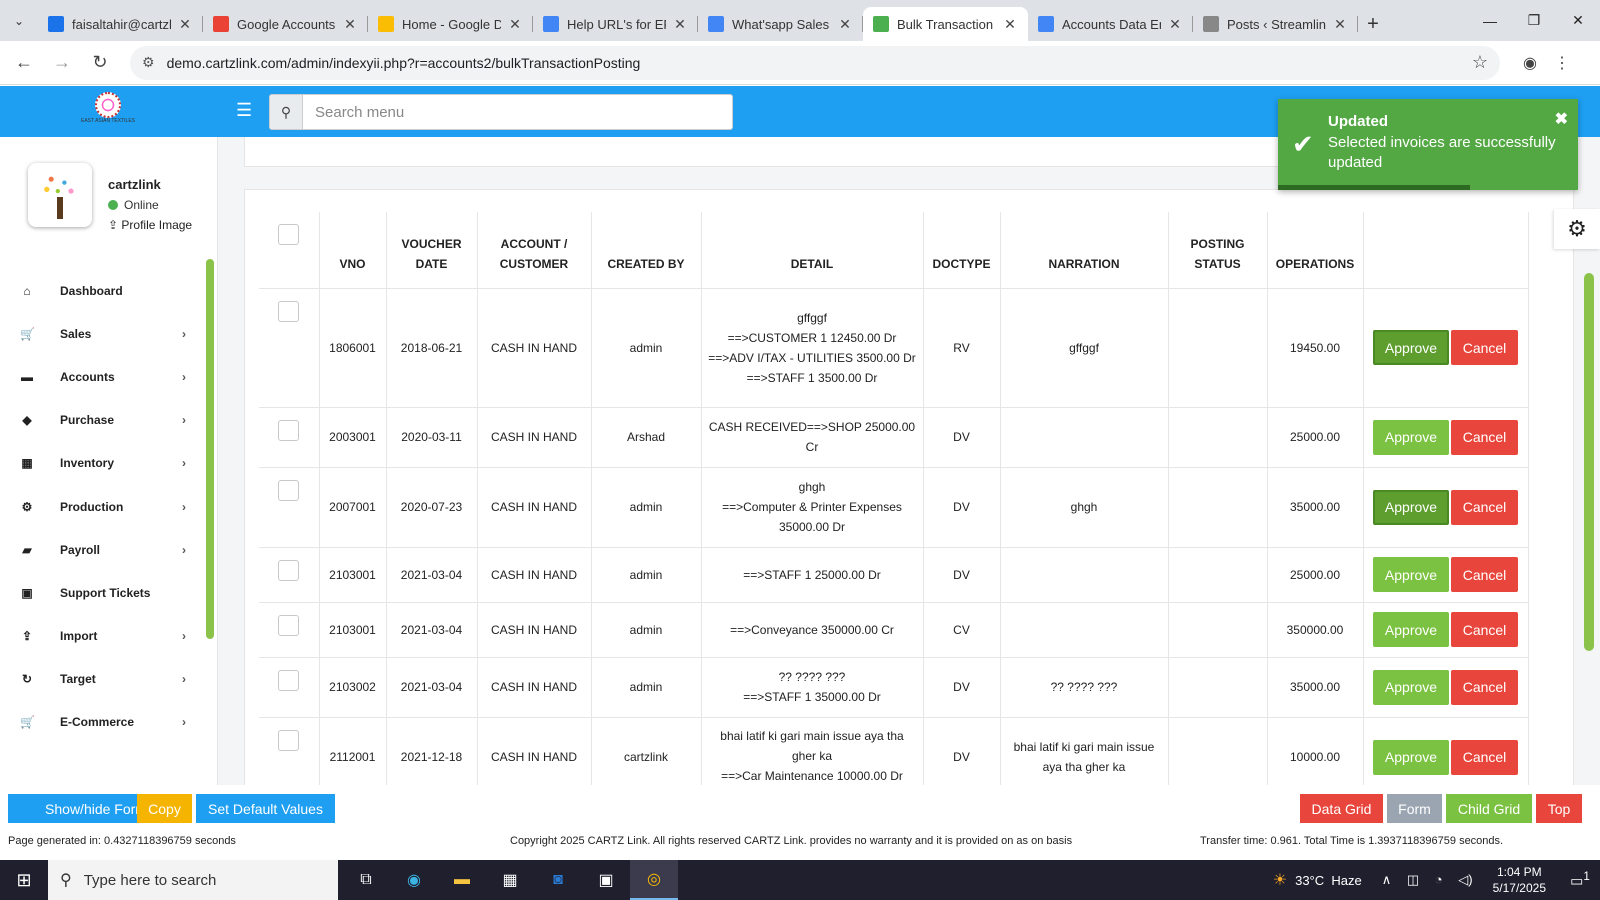  I want to click on form-button: Form, so click(1414, 808).